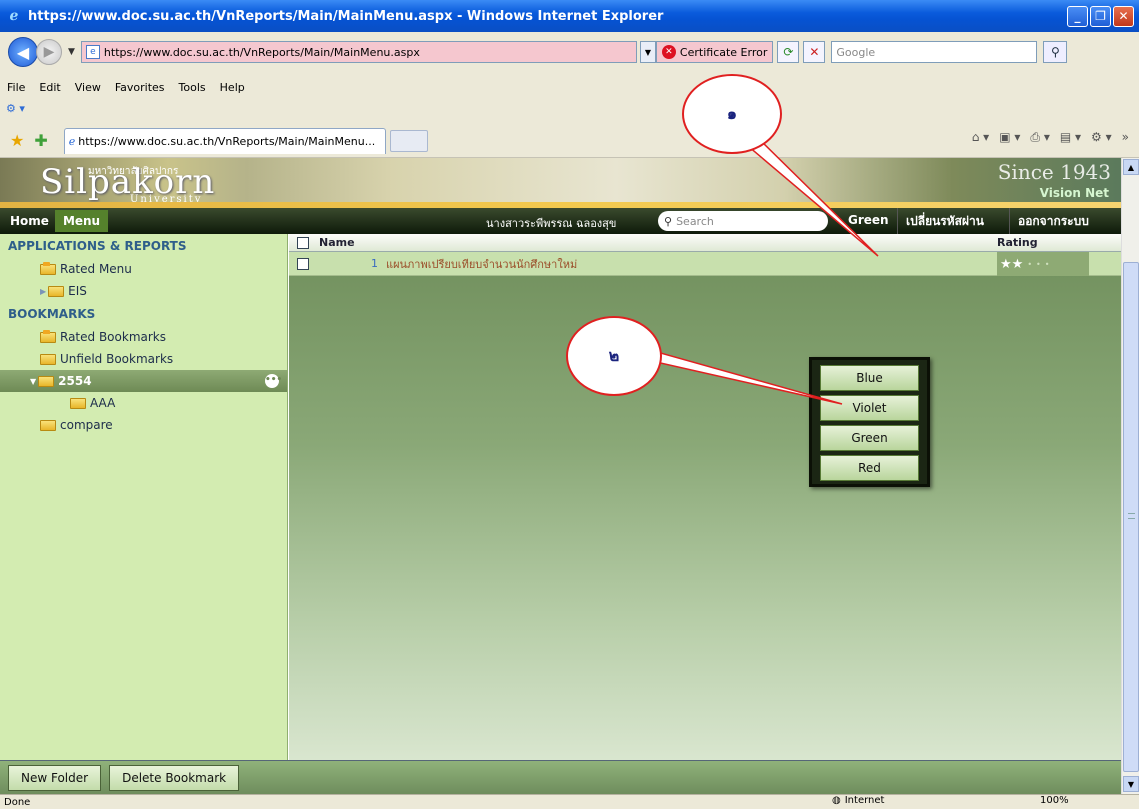 Image resolution: width=1139 pixels, height=809 pixels. What do you see at coordinates (1054, 800) in the screenshot?
I see `zoom-level: 100%` at bounding box center [1054, 800].